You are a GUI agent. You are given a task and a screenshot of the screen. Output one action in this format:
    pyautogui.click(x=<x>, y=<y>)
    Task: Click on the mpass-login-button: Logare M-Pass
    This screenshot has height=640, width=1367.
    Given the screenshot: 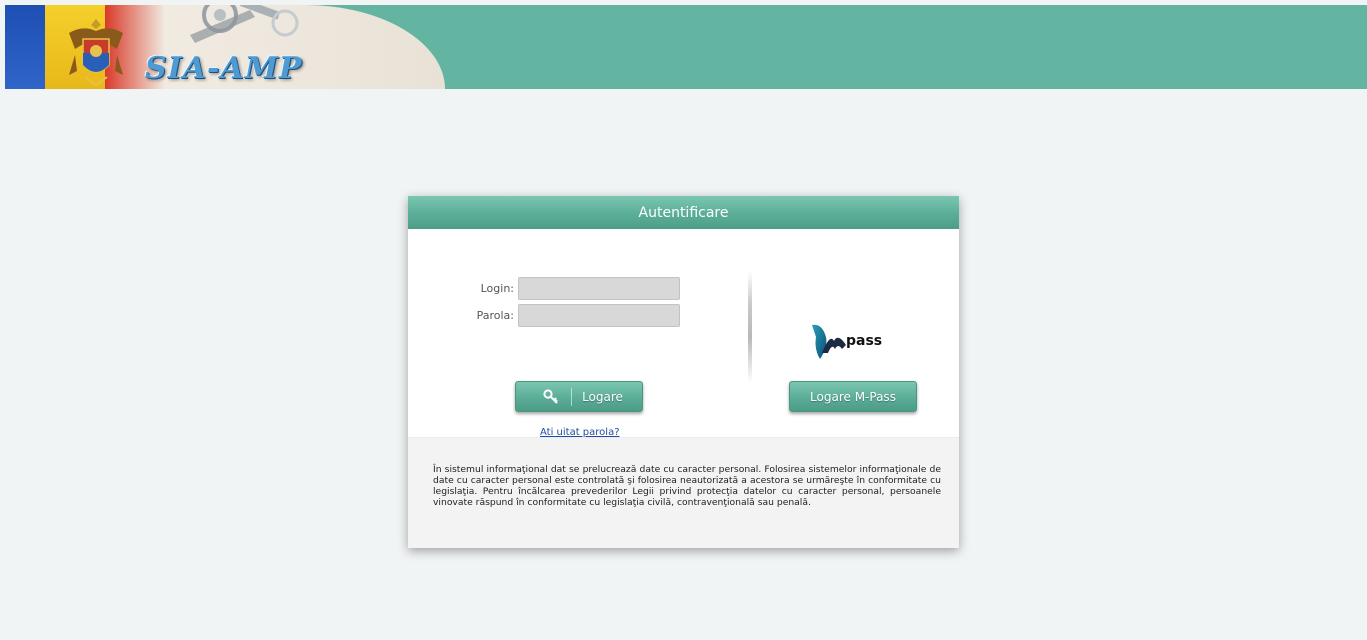 What is the action you would take?
    pyautogui.click(x=853, y=396)
    